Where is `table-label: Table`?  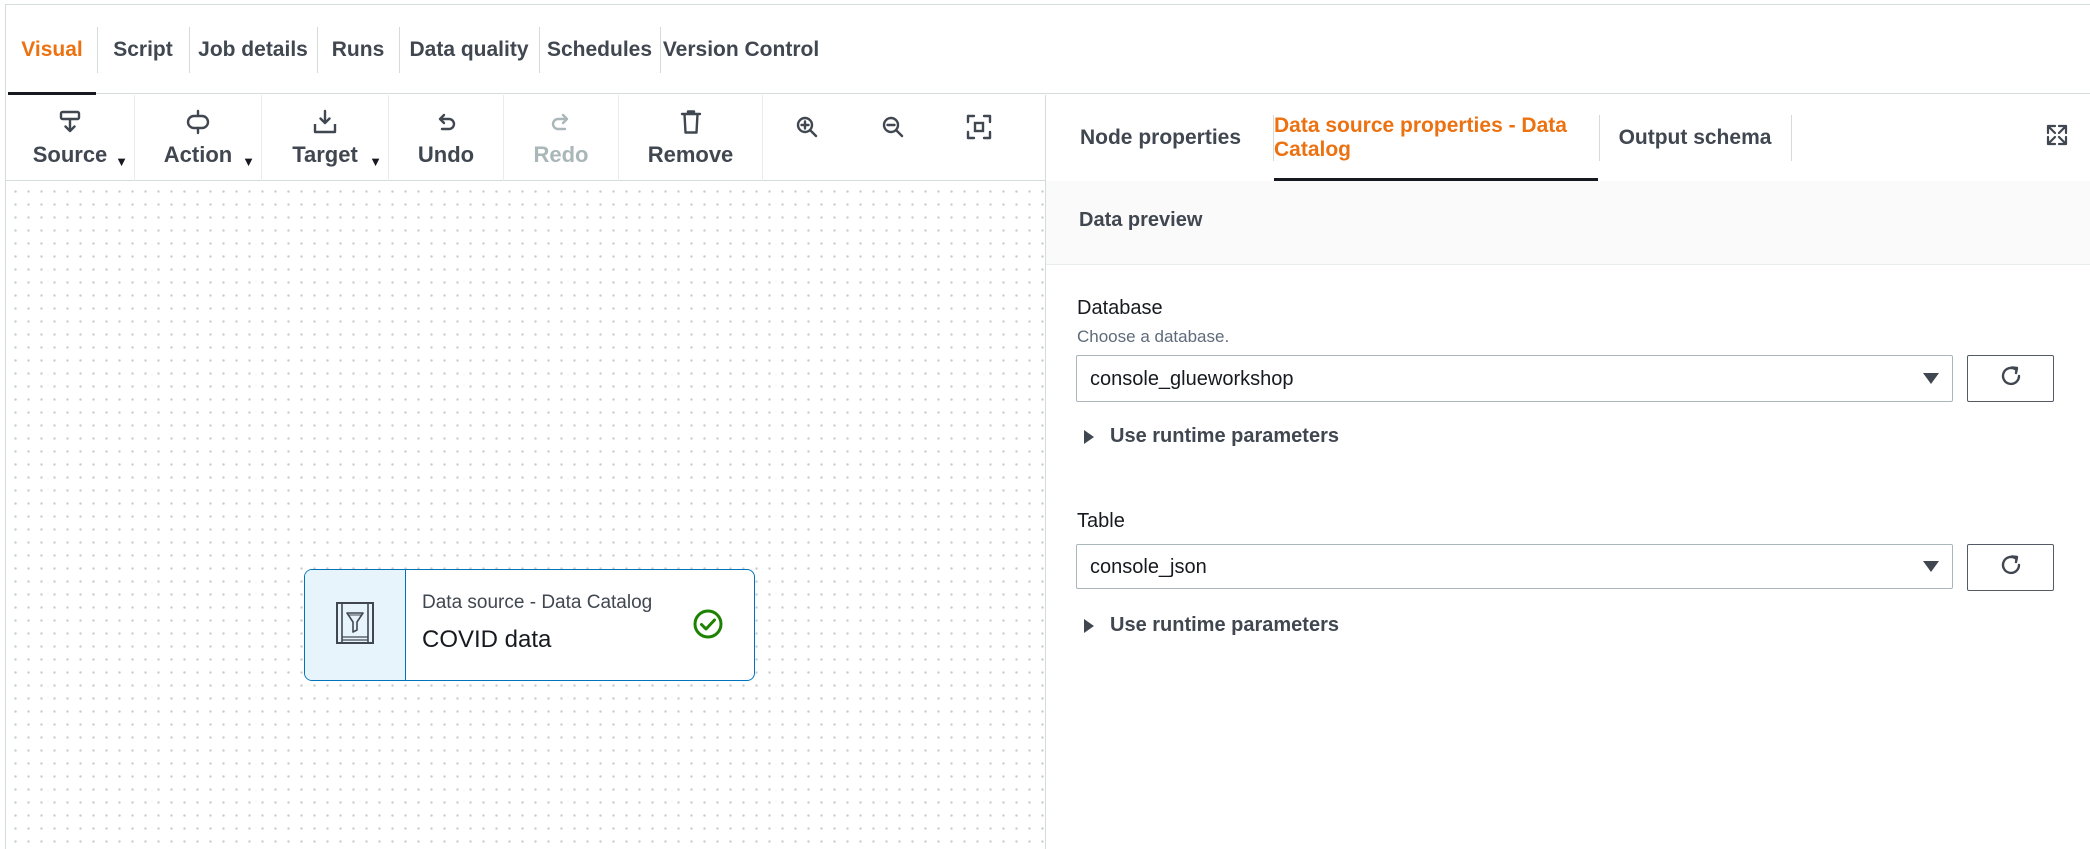 table-label: Table is located at coordinates (1101, 521).